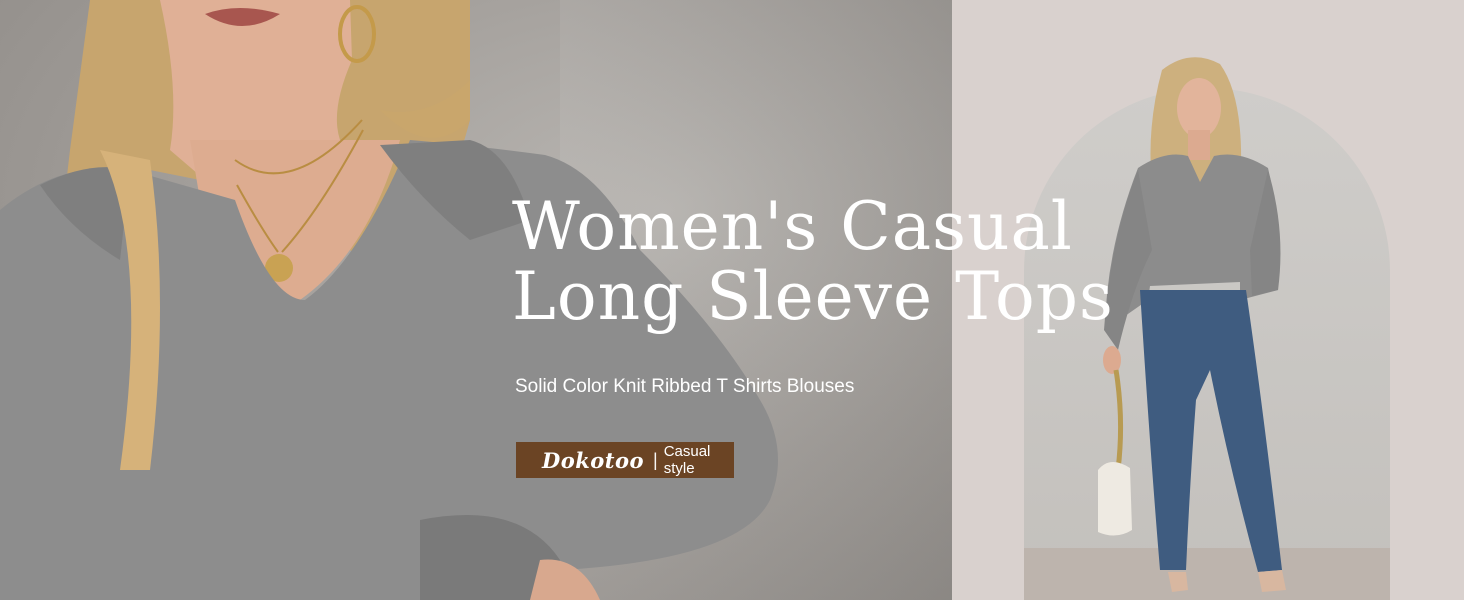 The height and width of the screenshot is (600, 1464). I want to click on banner-headline: Women's Casual Long Sleeve Tops, so click(813, 262).